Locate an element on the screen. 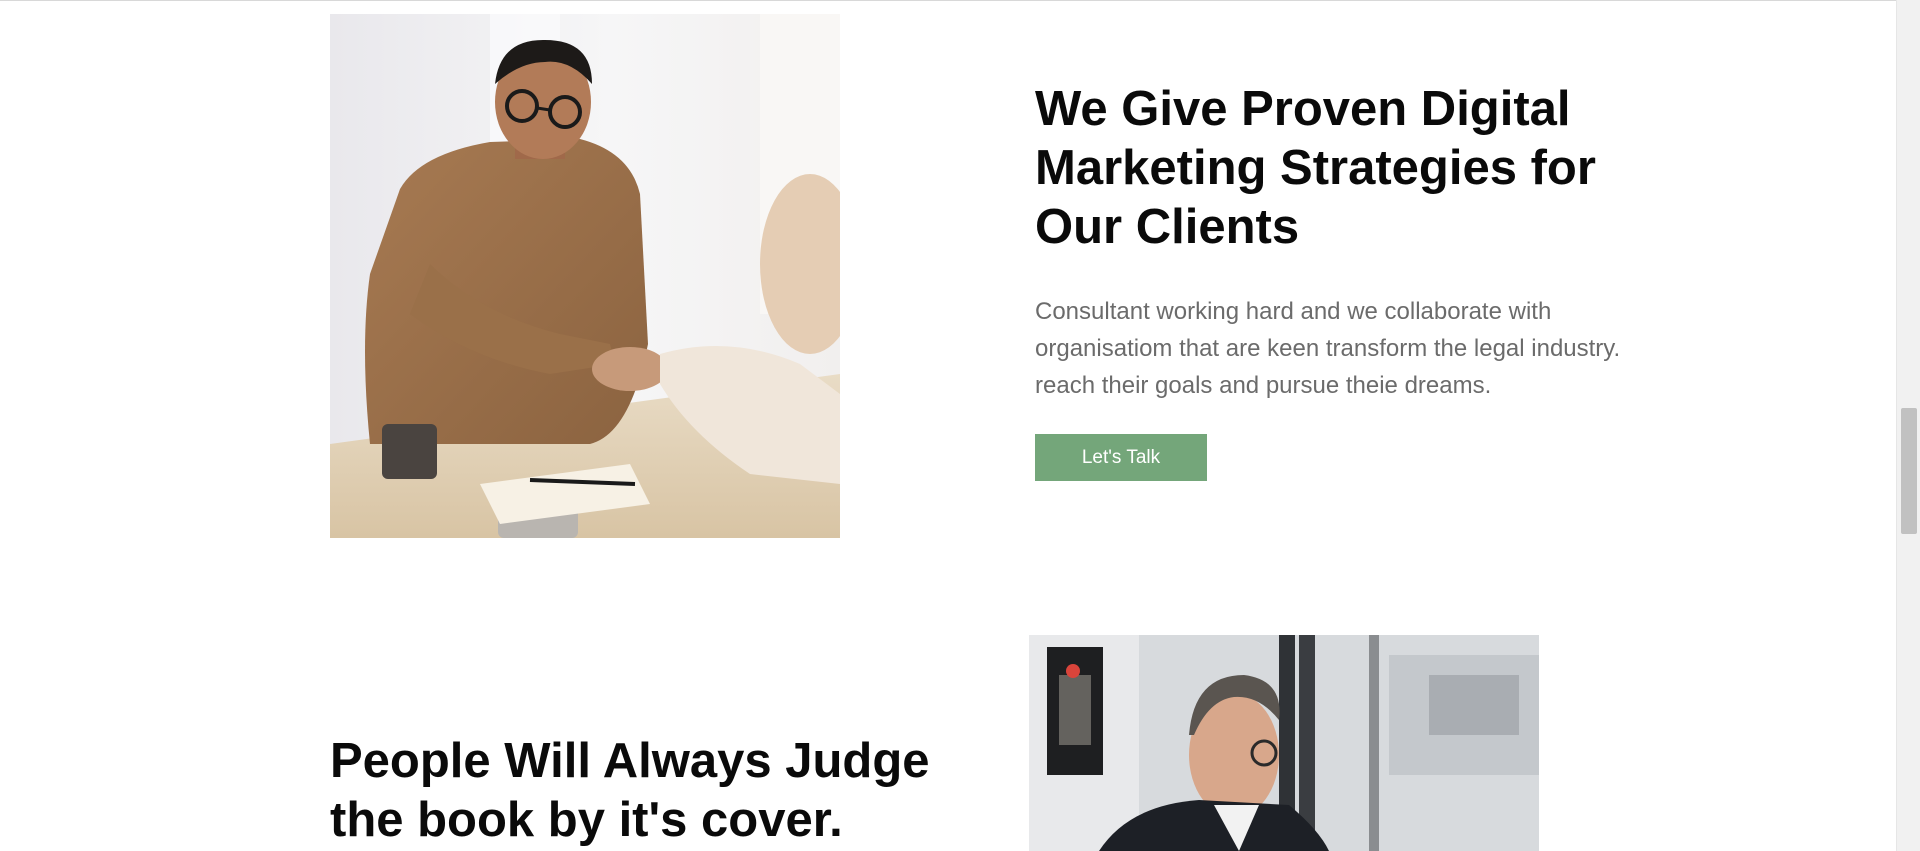  scrollbar-thumb is located at coordinates (1909, 471).